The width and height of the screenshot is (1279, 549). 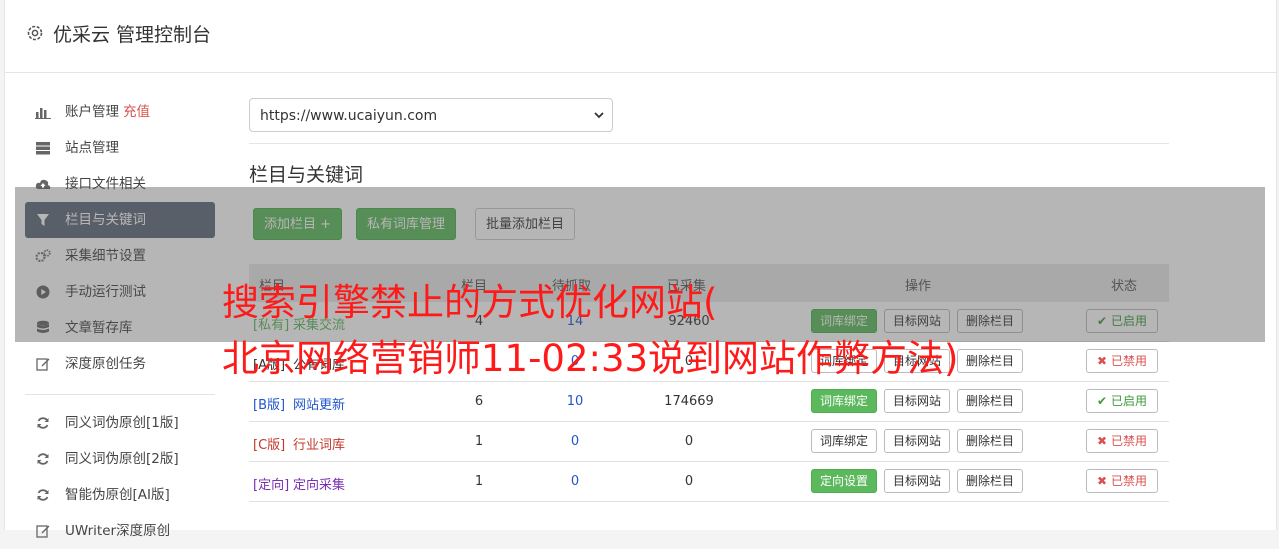 What do you see at coordinates (1102, 401) in the screenshot?
I see `check-icon: ✔` at bounding box center [1102, 401].